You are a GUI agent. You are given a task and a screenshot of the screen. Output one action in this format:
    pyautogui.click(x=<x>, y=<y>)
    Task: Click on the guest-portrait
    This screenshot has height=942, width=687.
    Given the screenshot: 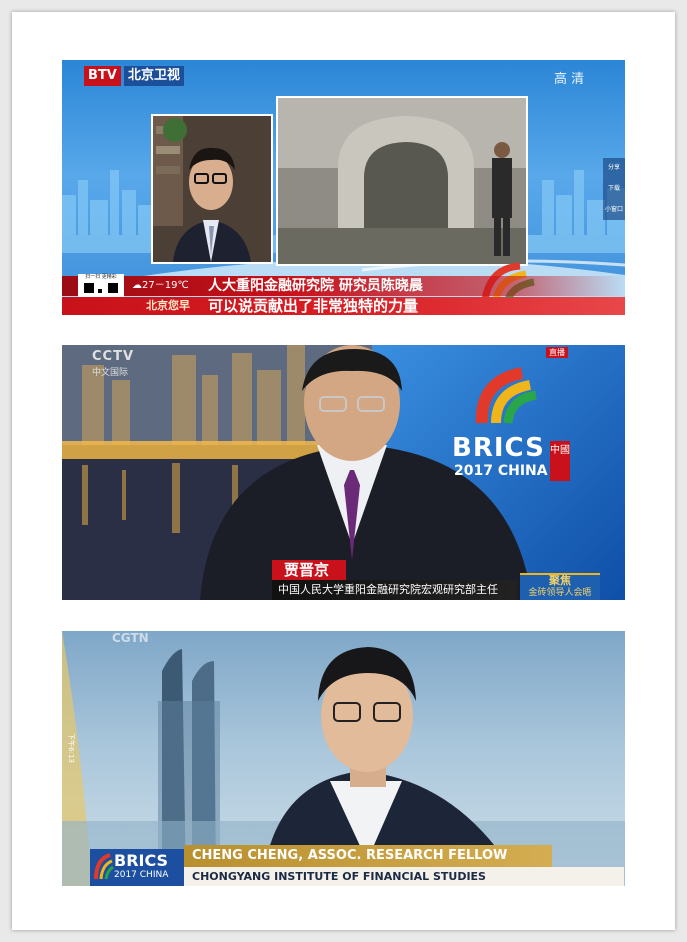 What is the action you would take?
    pyautogui.click(x=212, y=189)
    